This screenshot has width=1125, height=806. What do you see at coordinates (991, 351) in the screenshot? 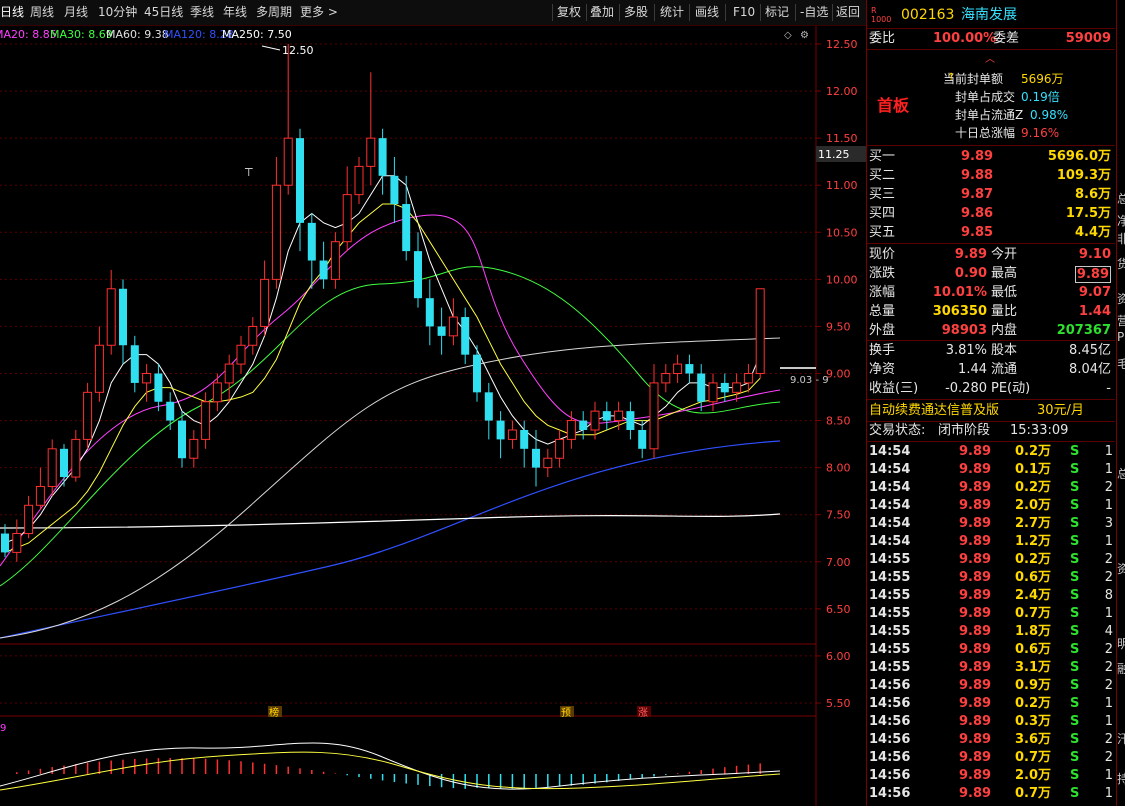
I see `fundamental-row: 换手 3.81% 股本 8.45亿` at bounding box center [991, 351].